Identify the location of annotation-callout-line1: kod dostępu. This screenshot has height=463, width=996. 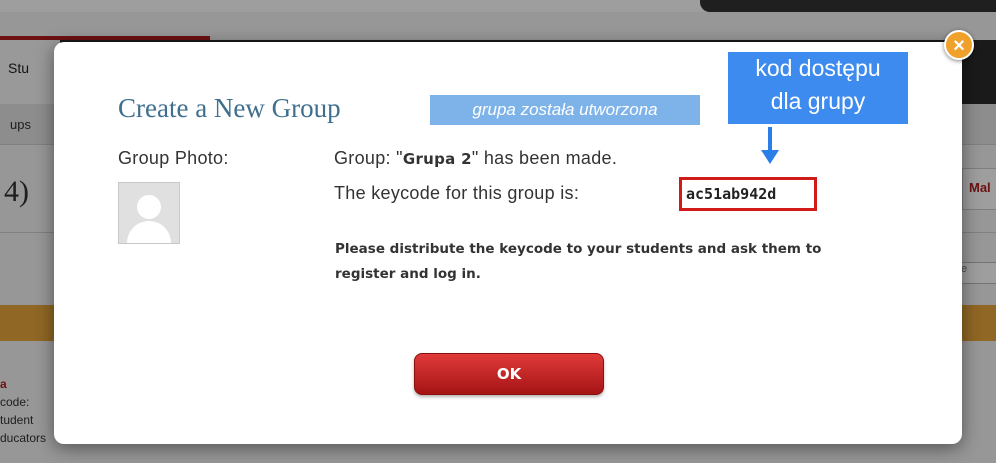
(818, 68).